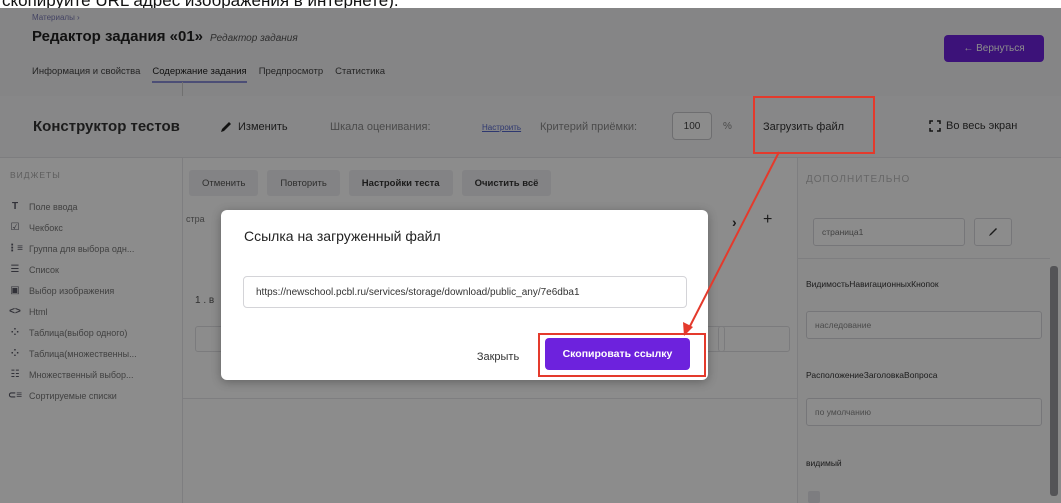 The height and width of the screenshot is (503, 1061). Describe the element at coordinates (342, 236) in the screenshot. I see `dialog-title: Ссылка на загруженный файл` at that location.